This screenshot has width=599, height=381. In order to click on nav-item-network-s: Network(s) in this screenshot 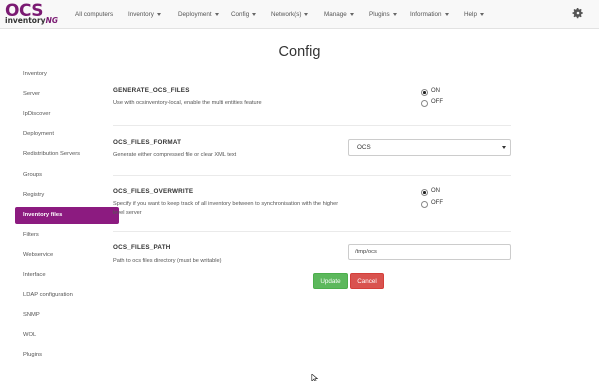, I will do `click(290, 14)`.